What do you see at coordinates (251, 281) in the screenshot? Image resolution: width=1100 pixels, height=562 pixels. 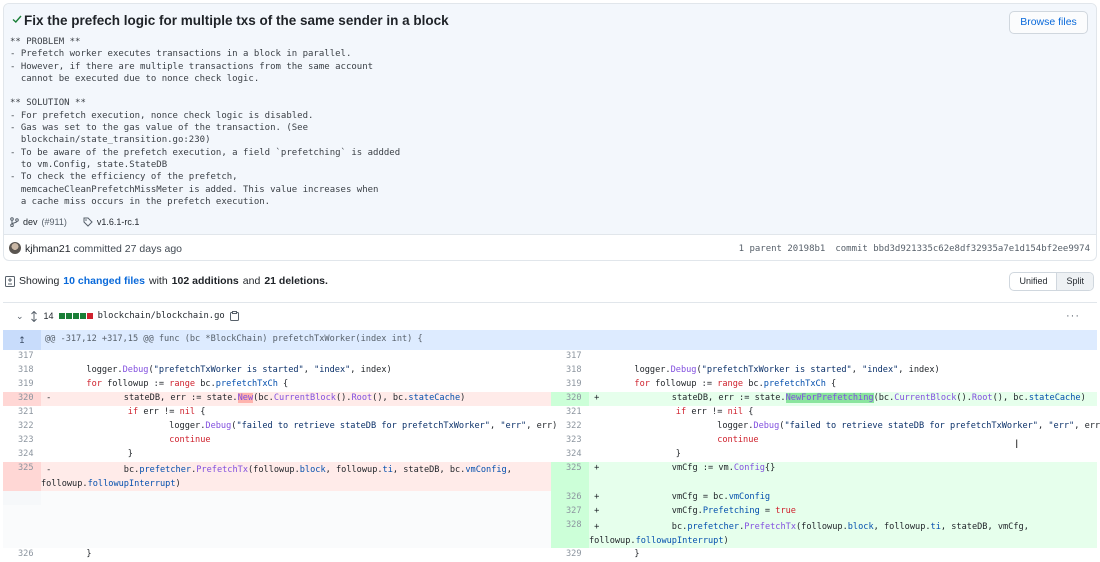 I see `summary-and: and` at bounding box center [251, 281].